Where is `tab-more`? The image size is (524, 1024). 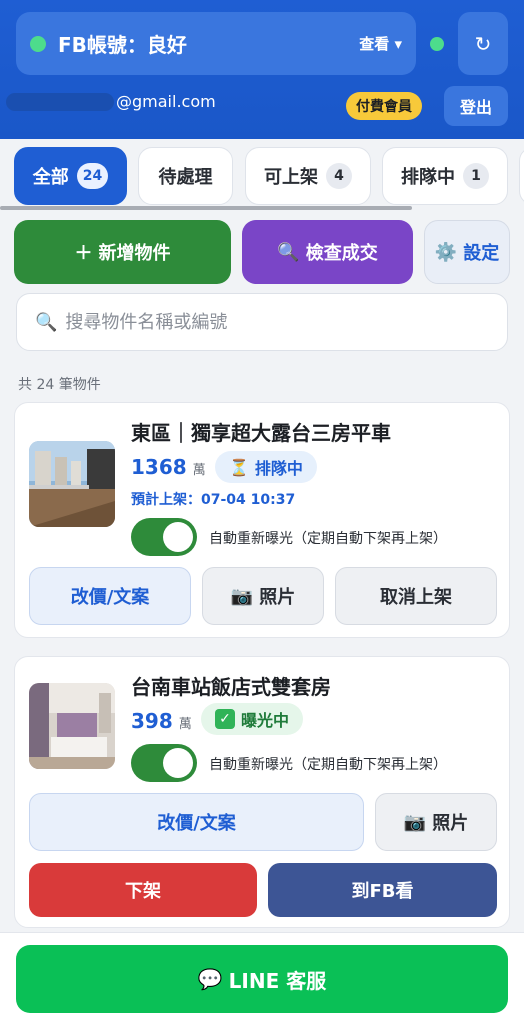
tab-more is located at coordinates (521, 176).